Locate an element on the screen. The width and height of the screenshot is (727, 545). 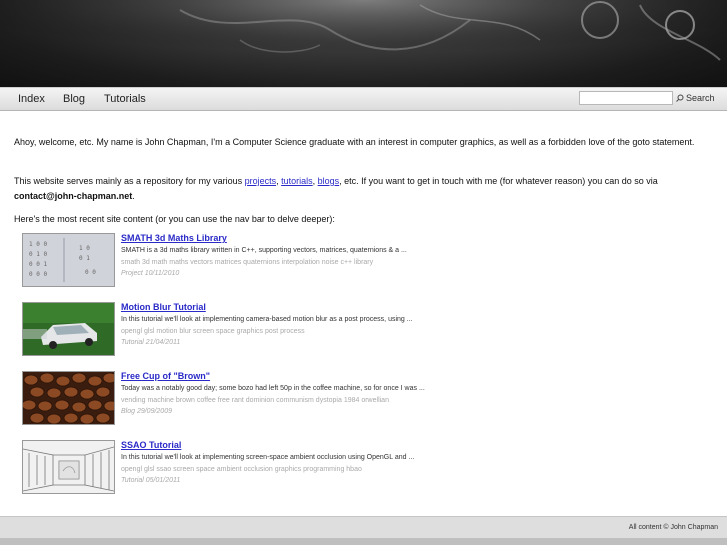
search-button: Search is located at coordinates (695, 98).